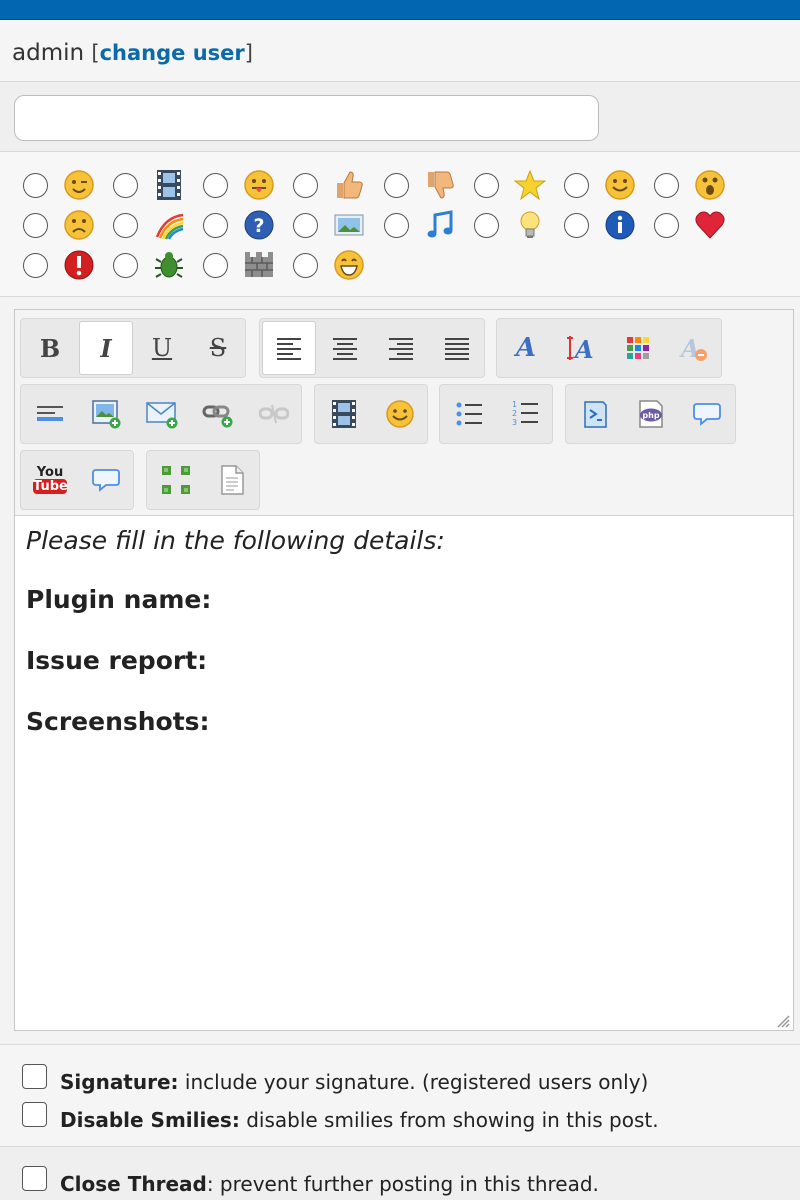  I want to click on strike-glyph: S, so click(218, 348).